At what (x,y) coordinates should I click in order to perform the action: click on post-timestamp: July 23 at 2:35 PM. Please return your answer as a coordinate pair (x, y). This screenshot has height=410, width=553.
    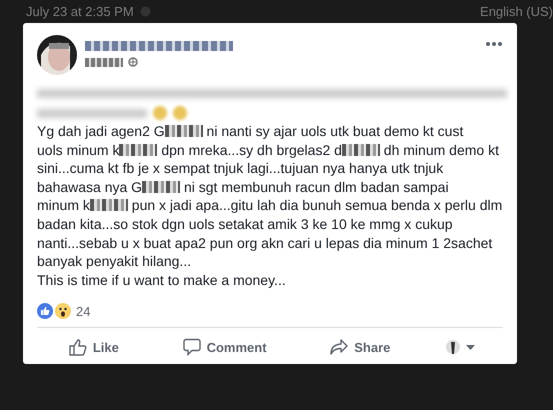
    Looking at the image, I should click on (80, 11).